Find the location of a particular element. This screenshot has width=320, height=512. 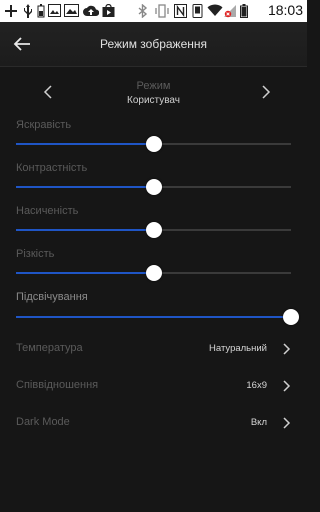

saturation-slider is located at coordinates (153, 230).